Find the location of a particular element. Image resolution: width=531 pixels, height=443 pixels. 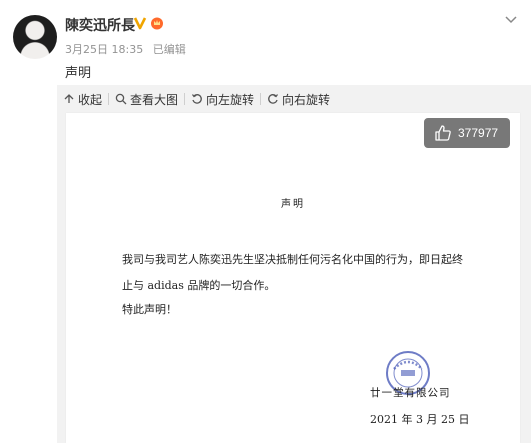

view-large-button: 查看大图 is located at coordinates (146, 99).